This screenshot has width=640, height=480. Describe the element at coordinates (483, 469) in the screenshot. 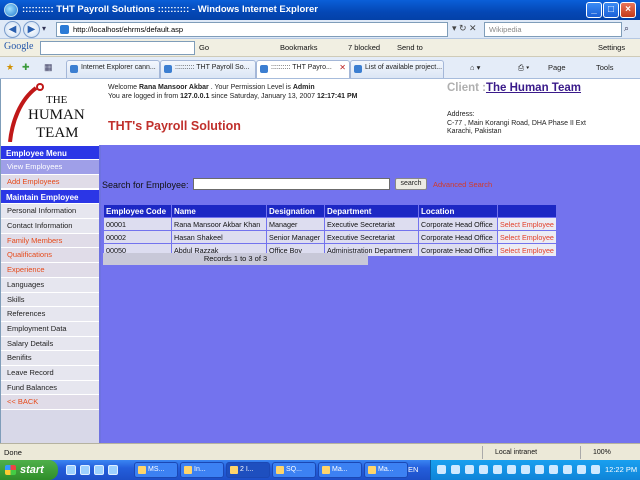

I see `tray-update-icon` at that location.